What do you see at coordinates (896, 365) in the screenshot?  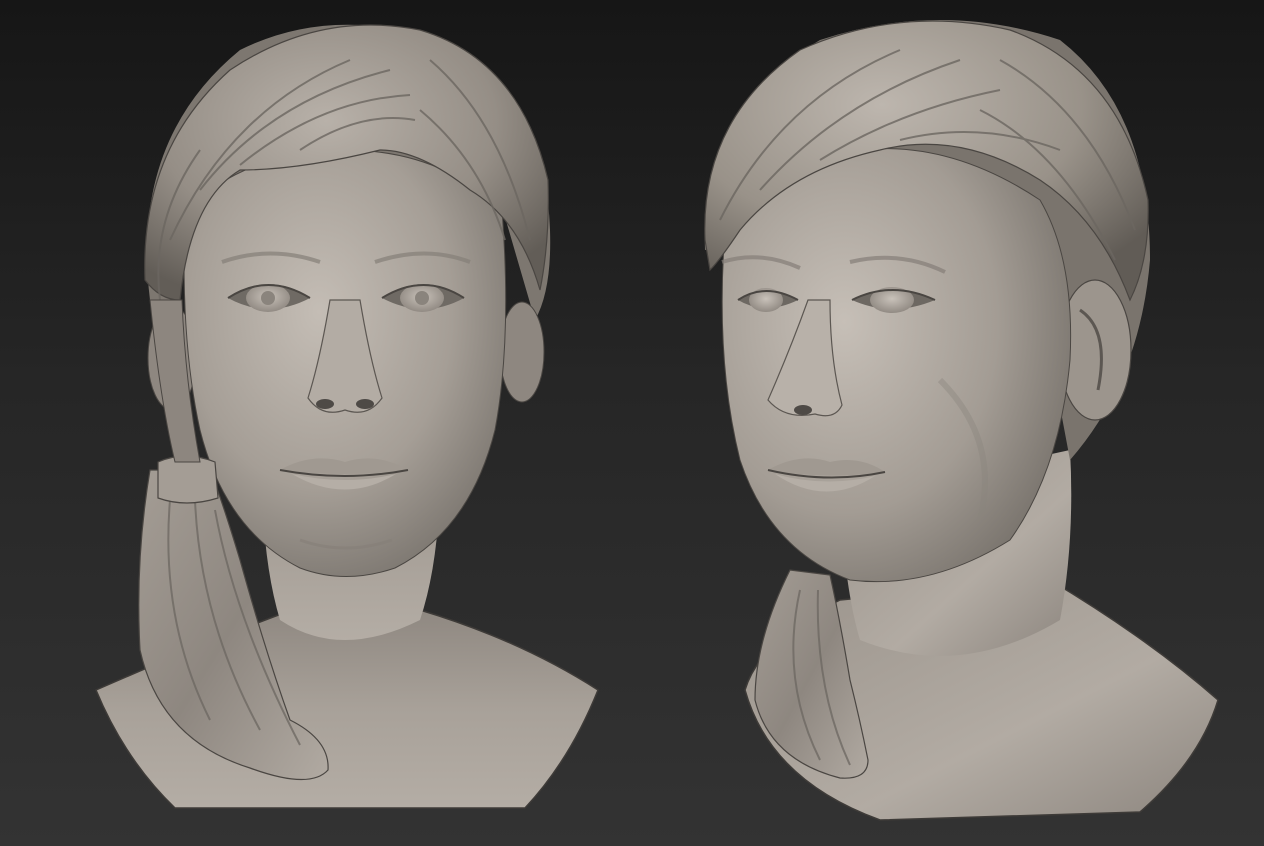 I see `three-quarter-bust-face` at bounding box center [896, 365].